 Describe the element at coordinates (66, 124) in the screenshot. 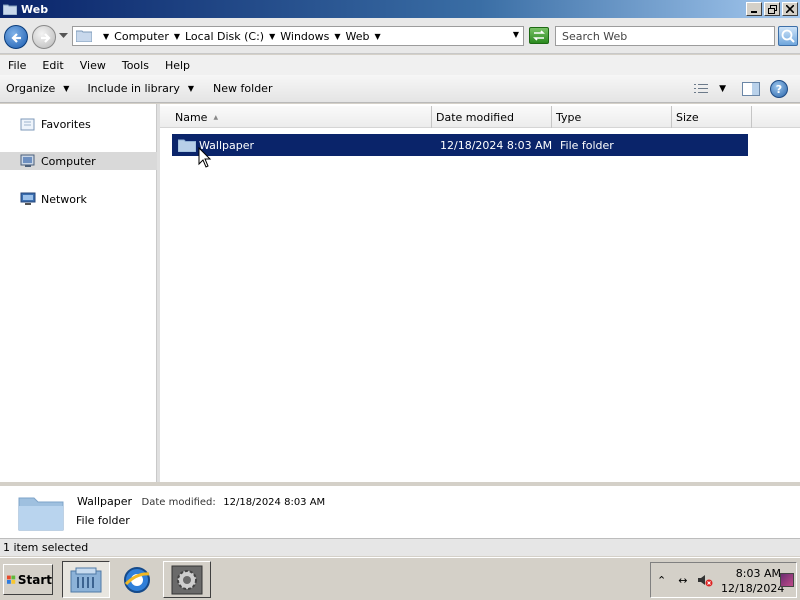

I see `nav-label-favorites: Favorites` at that location.